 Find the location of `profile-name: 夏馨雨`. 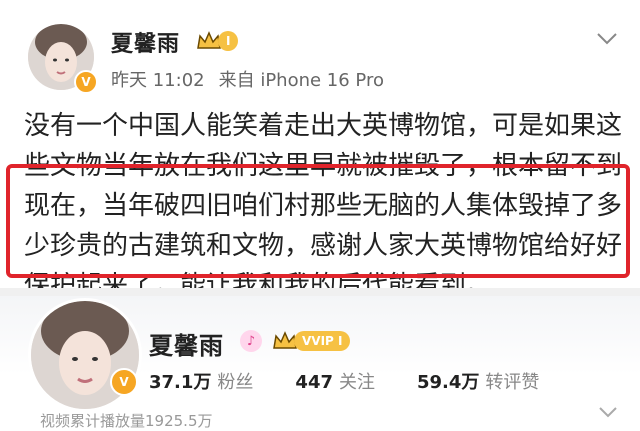

profile-name: 夏馨雨 is located at coordinates (186, 343).